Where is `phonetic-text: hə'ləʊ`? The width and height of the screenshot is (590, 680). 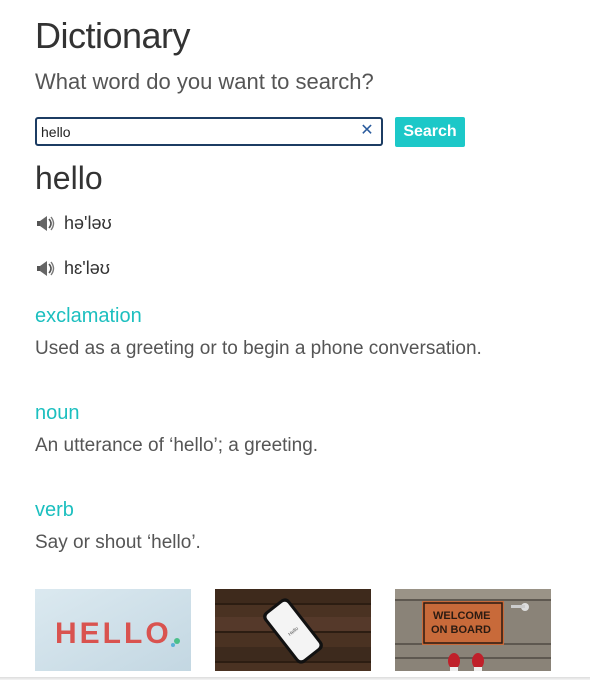 phonetic-text: hə'ləʊ is located at coordinates (88, 223).